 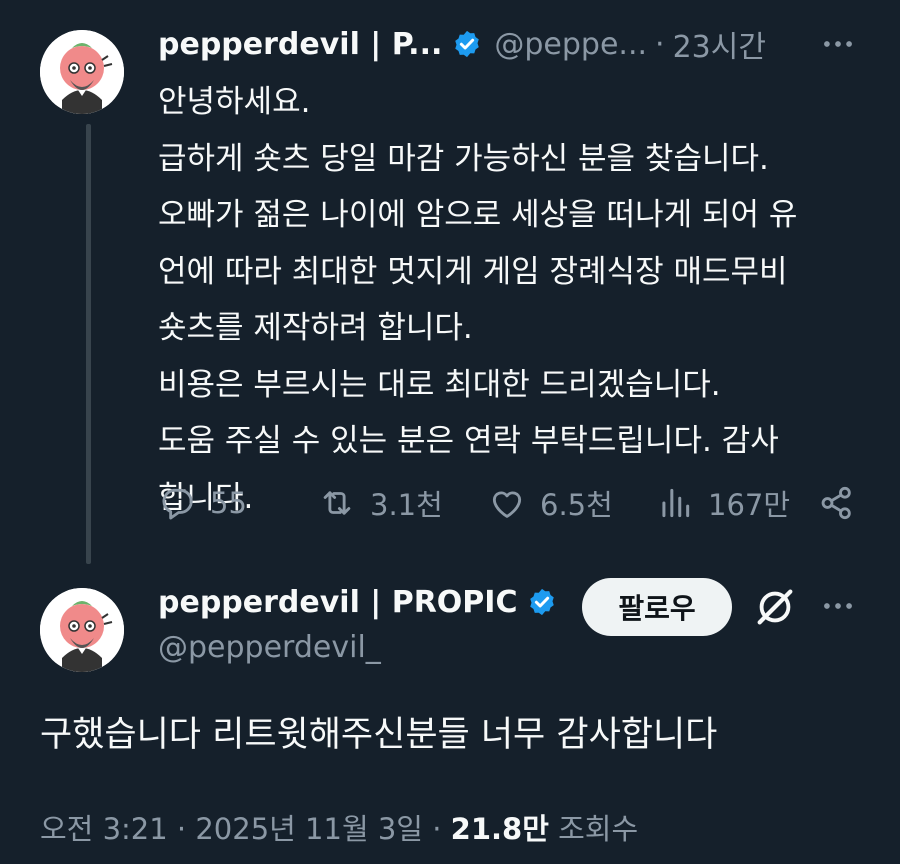 What do you see at coordinates (104, 829) in the screenshot?
I see `tweet-time: 오전 3:21` at bounding box center [104, 829].